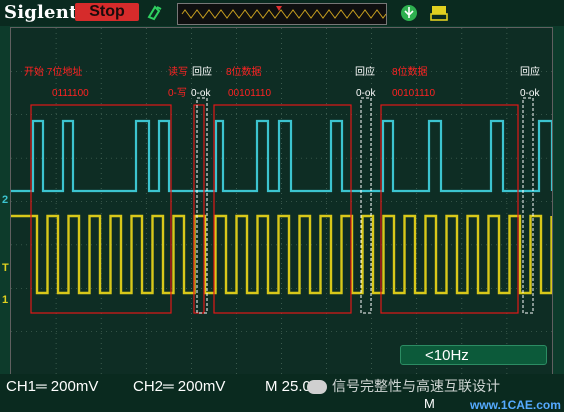  What do you see at coordinates (244, 72) in the screenshot?
I see `label-data-1: 8位数据` at bounding box center [244, 72].